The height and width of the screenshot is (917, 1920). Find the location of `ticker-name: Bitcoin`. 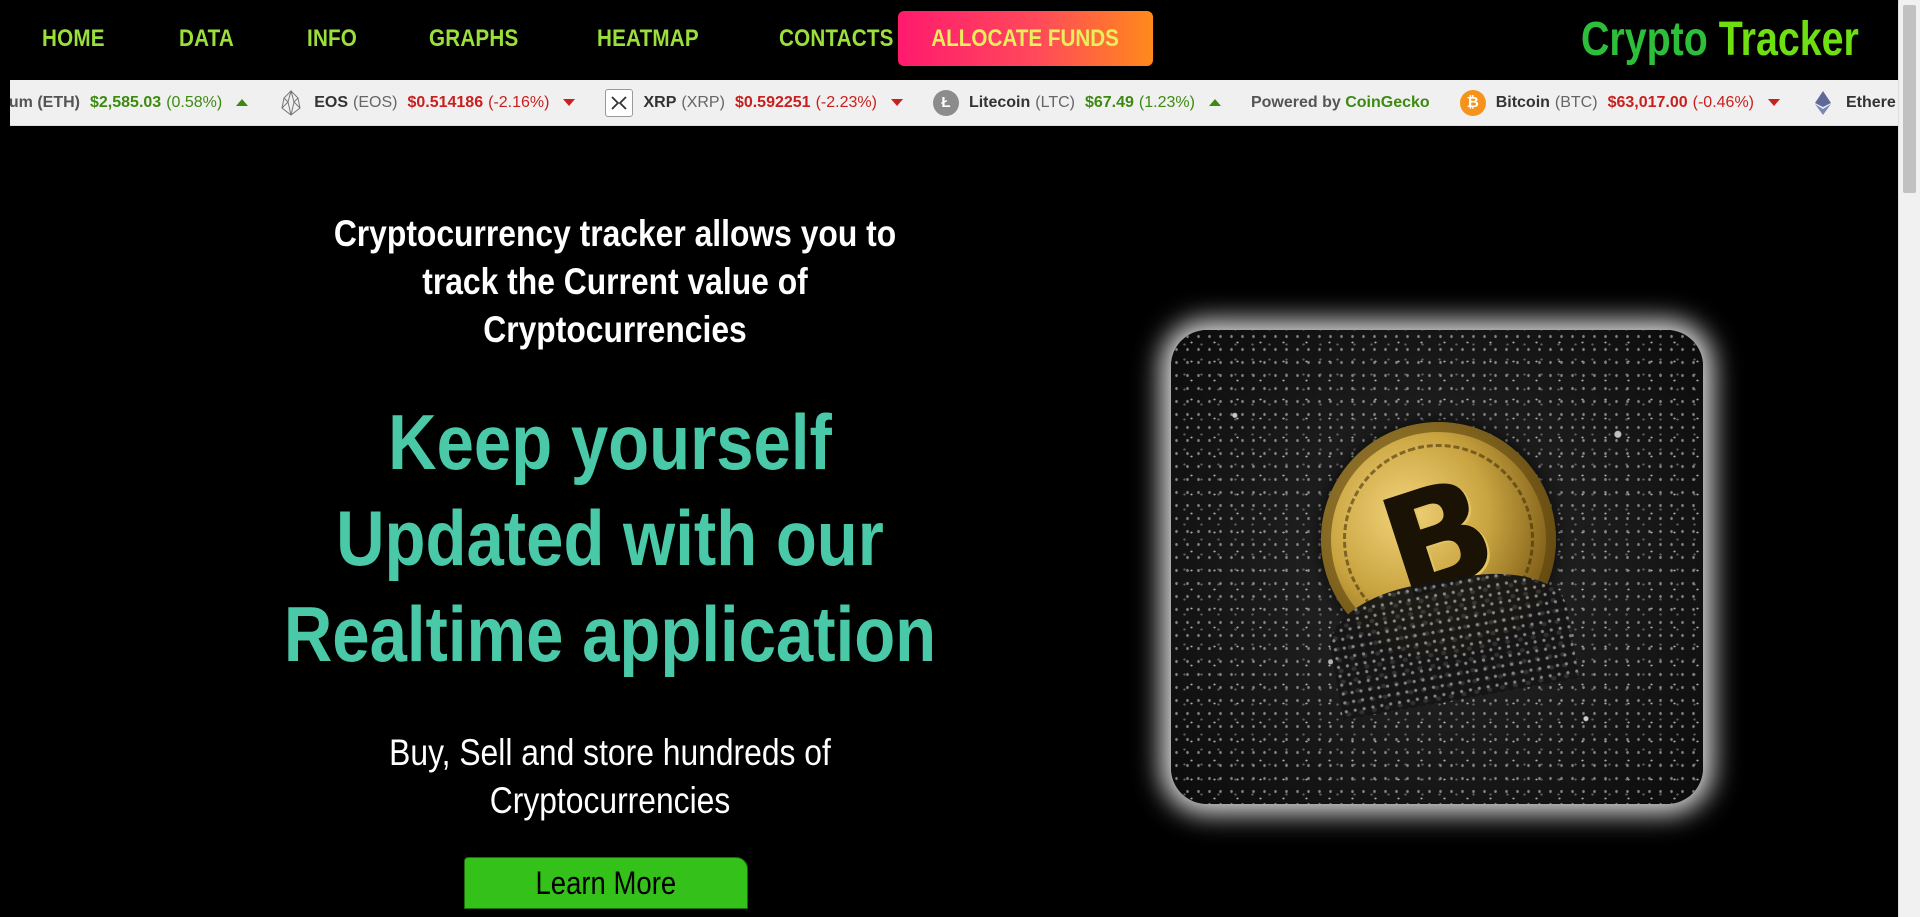

ticker-name: Bitcoin is located at coordinates (1522, 102).